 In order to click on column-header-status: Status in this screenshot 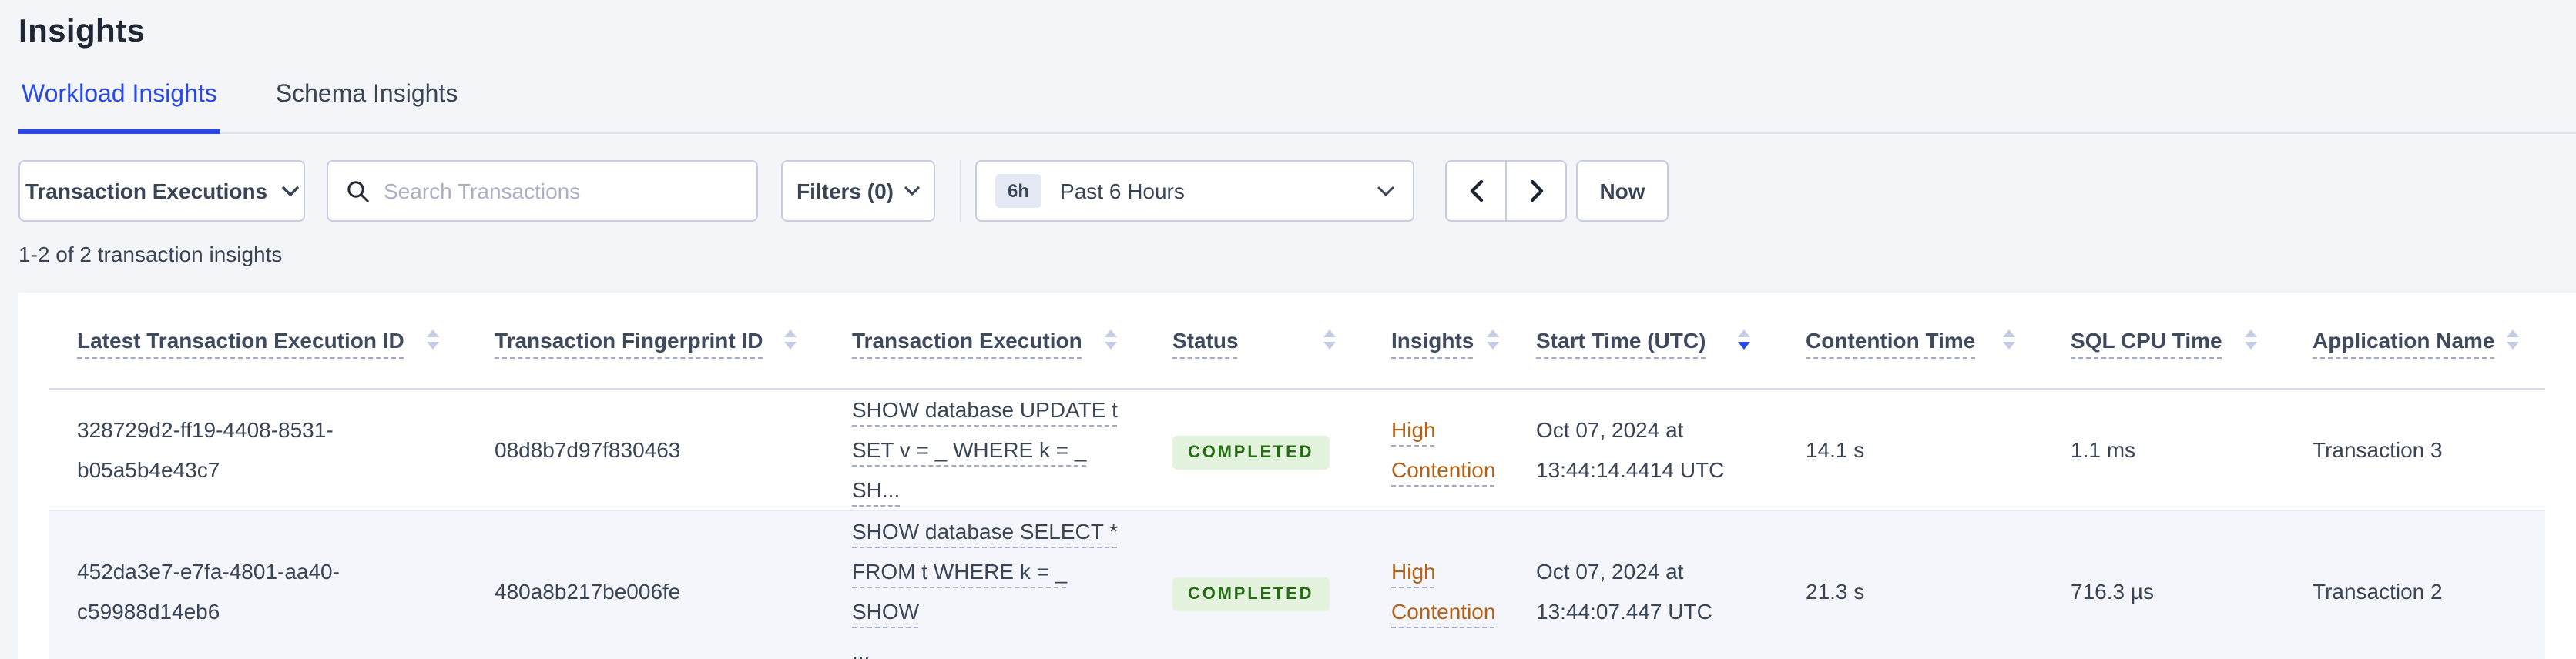, I will do `click(1261, 340)`.